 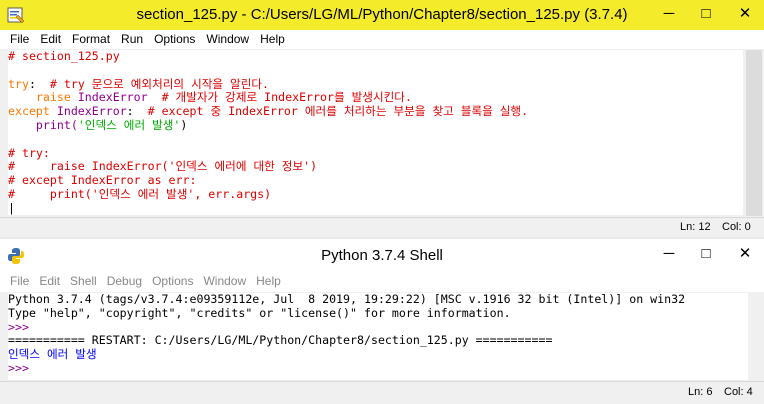 I want to click on shell-close-button: ✕, so click(x=745, y=255).